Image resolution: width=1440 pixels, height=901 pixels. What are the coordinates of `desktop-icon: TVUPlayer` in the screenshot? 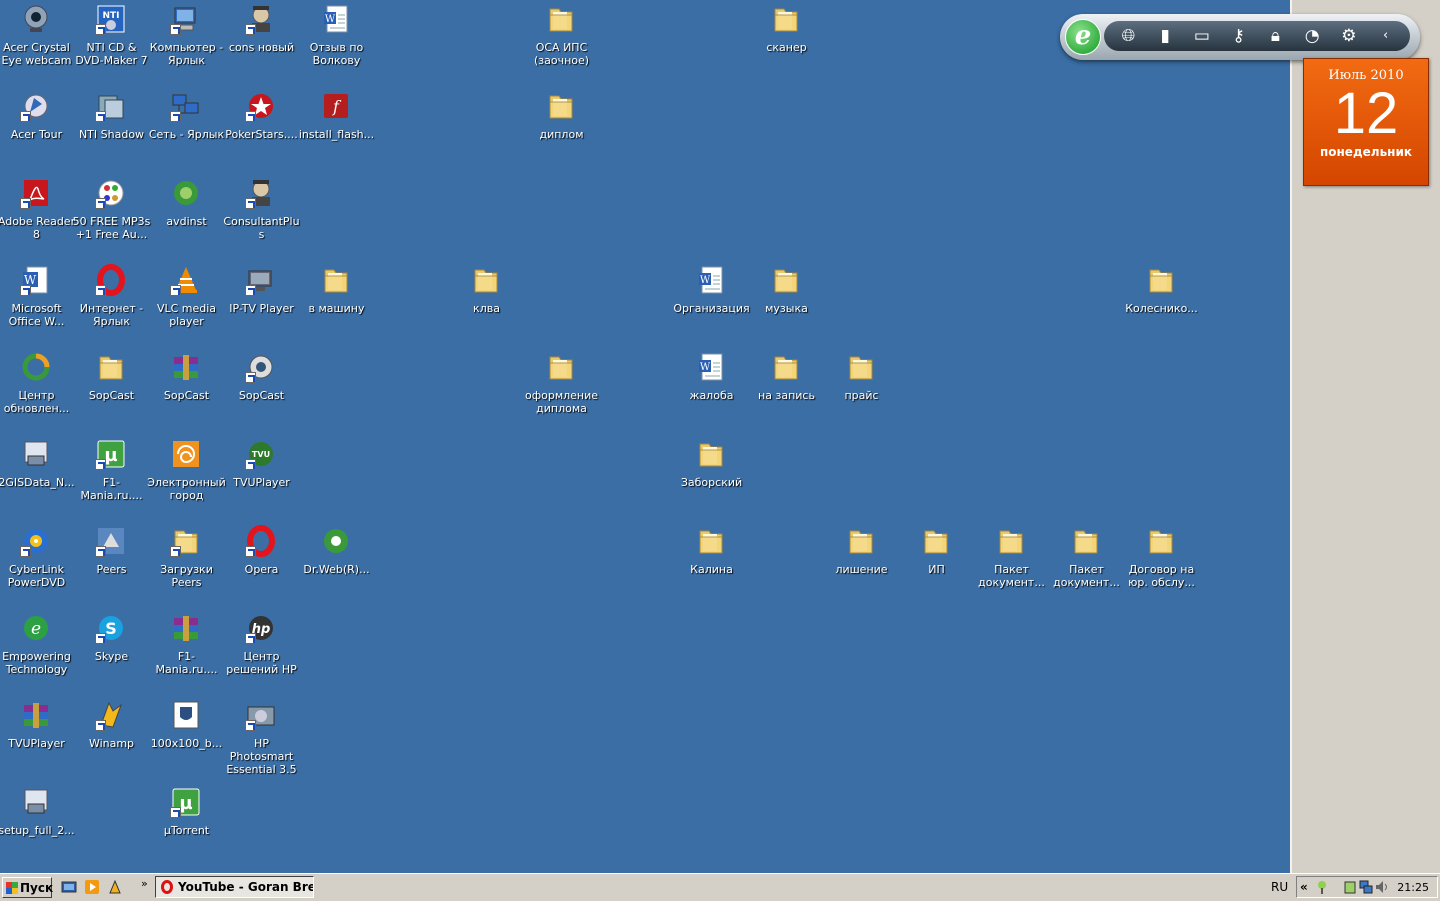 It's located at (37, 739).